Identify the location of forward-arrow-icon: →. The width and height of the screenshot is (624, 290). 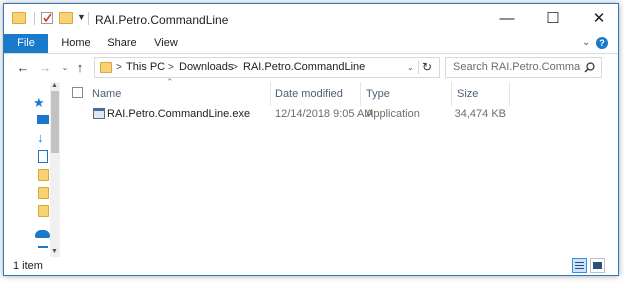
(45, 68).